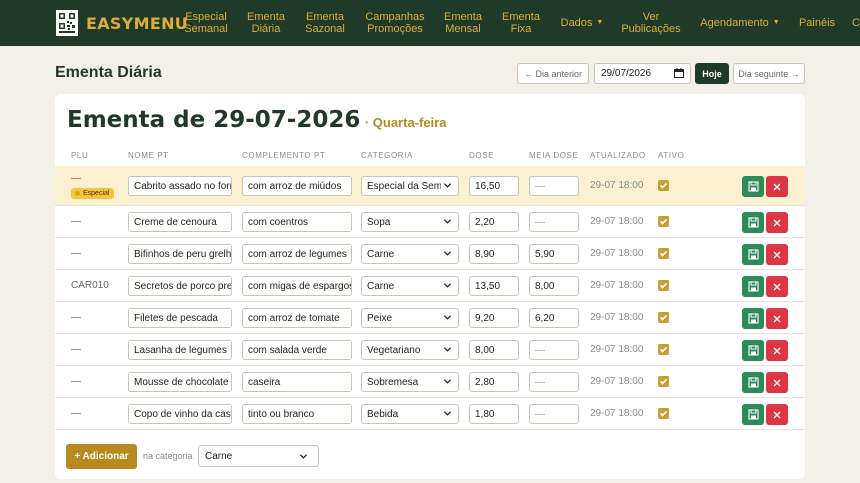 Image resolution: width=860 pixels, height=483 pixels. Describe the element at coordinates (618, 155) in the screenshot. I see `column-header-atualizado: ATUALIZADO` at that location.